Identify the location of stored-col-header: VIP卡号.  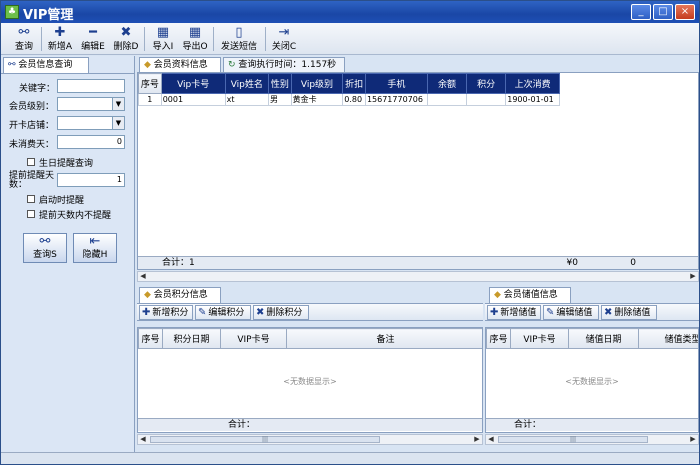
(539, 338).